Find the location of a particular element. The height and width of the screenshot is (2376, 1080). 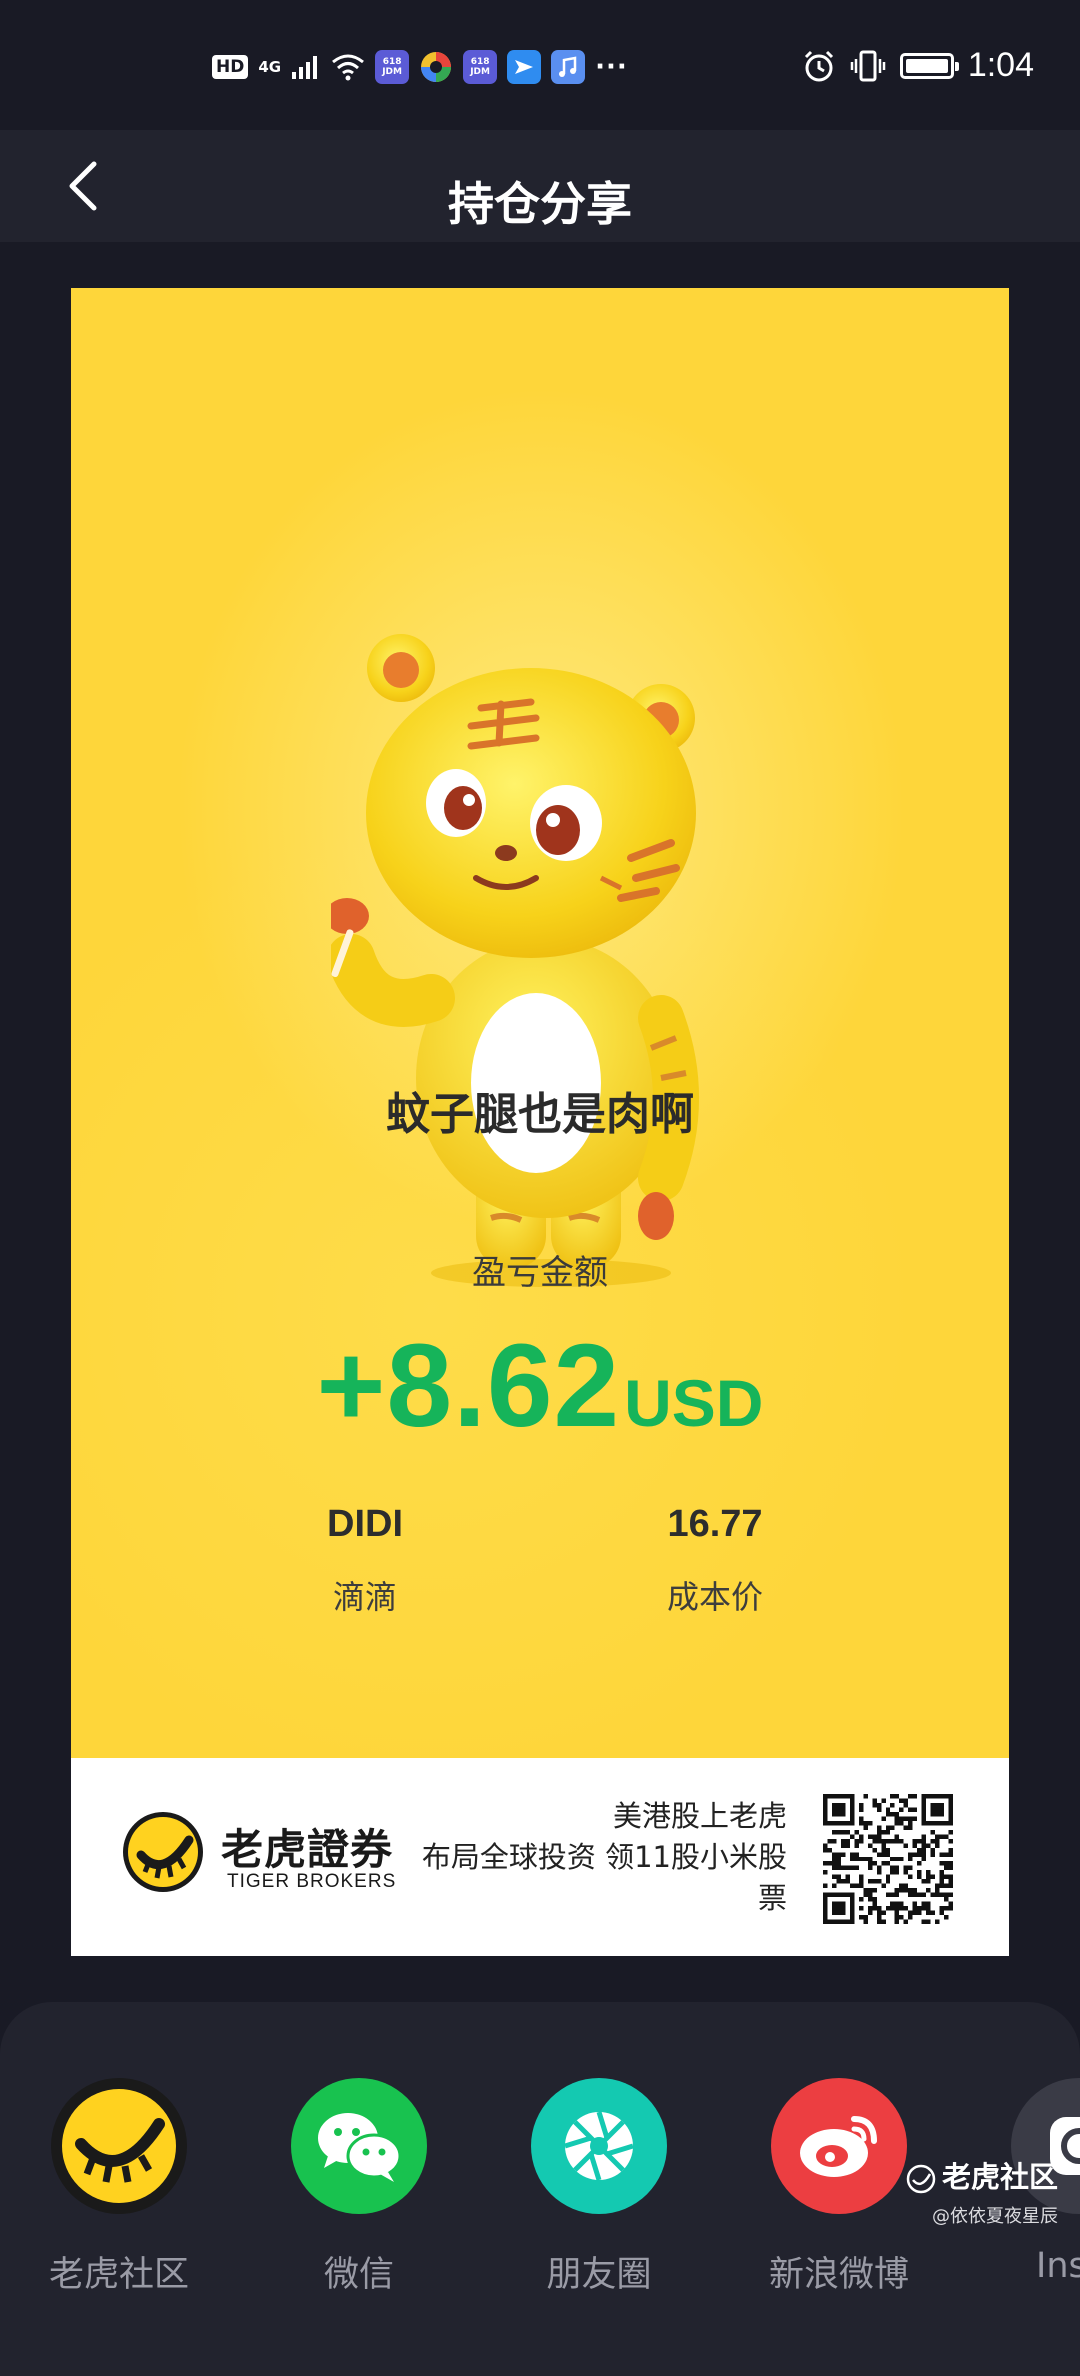

more-notifications-icon: ··· is located at coordinates (611, 67).